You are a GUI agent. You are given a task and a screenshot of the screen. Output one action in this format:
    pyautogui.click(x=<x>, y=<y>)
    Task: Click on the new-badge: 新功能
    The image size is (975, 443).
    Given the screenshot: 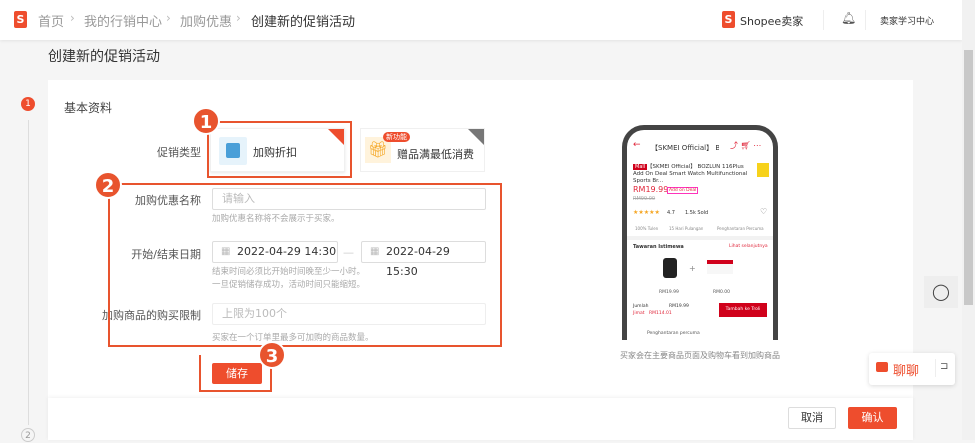 What is the action you would take?
    pyautogui.click(x=396, y=137)
    